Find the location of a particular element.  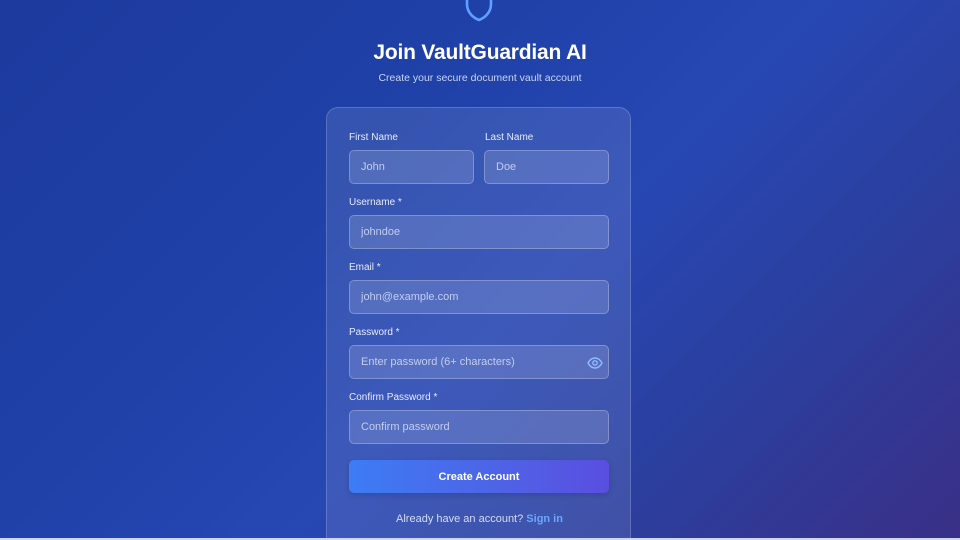

email-label: Email * is located at coordinates (365, 267).